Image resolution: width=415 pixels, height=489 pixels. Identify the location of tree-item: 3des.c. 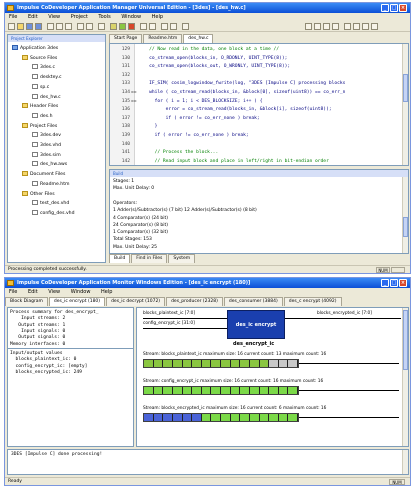
(43, 68).